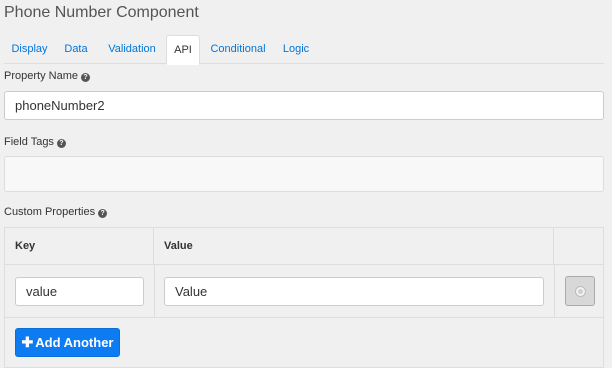 This screenshot has width=612, height=368. Describe the element at coordinates (578, 246) in the screenshot. I see `actions-column-header` at that location.